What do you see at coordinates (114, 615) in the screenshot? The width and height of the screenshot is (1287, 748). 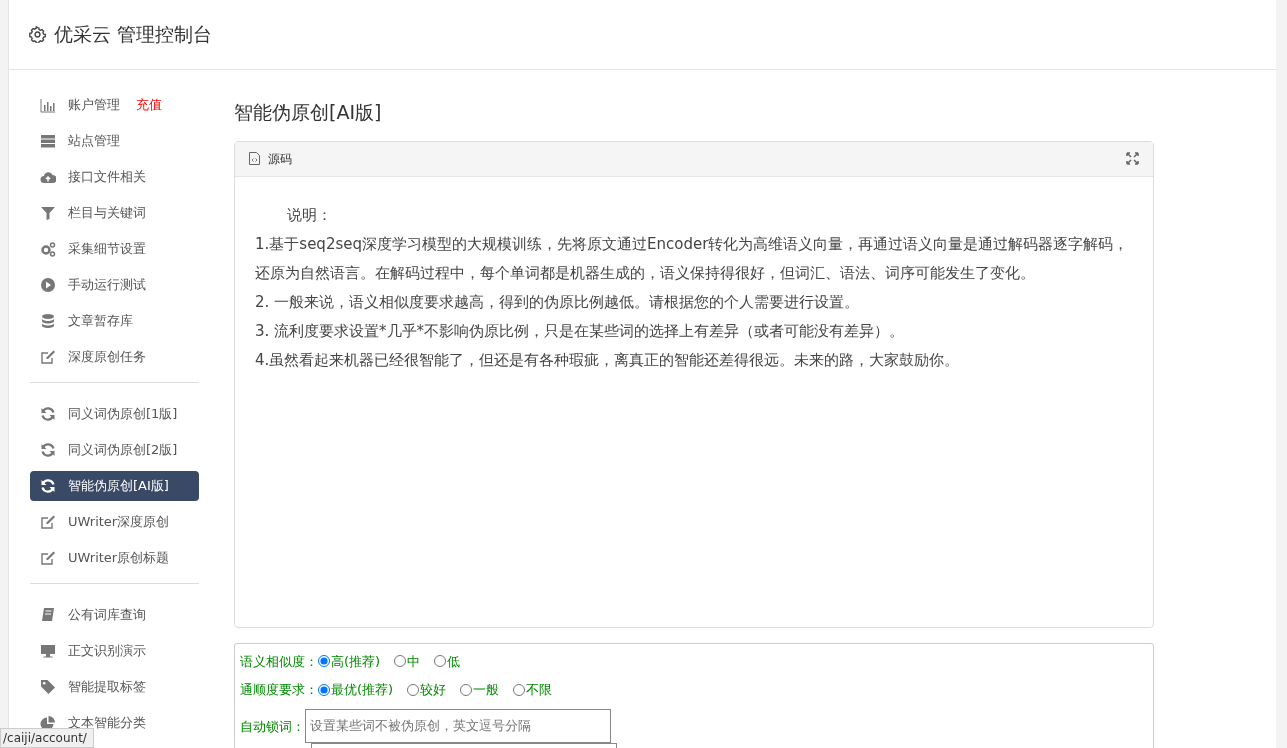 I see `sidebar-item: 公有词库查询` at bounding box center [114, 615].